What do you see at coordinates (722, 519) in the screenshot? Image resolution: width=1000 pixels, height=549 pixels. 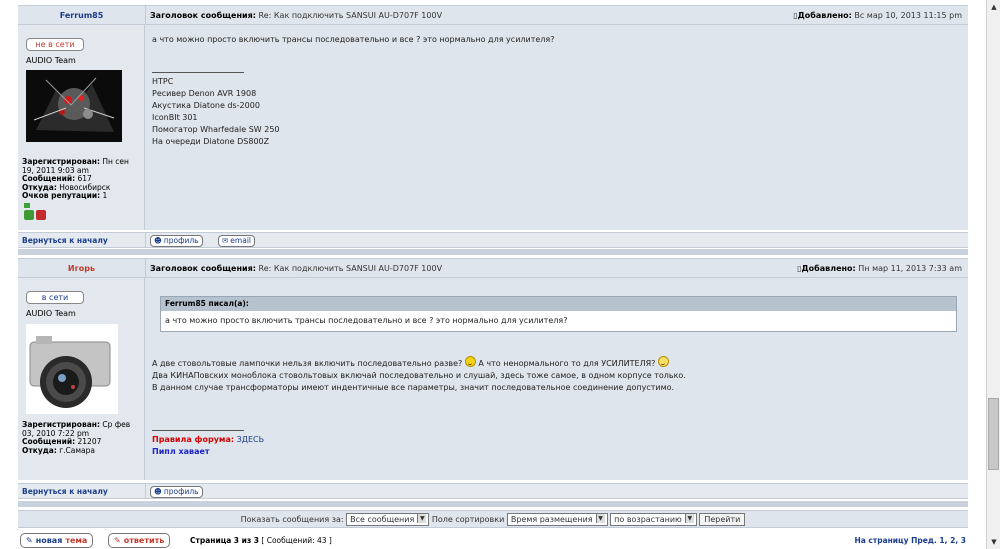 I see `go-button: Перейти` at bounding box center [722, 519].